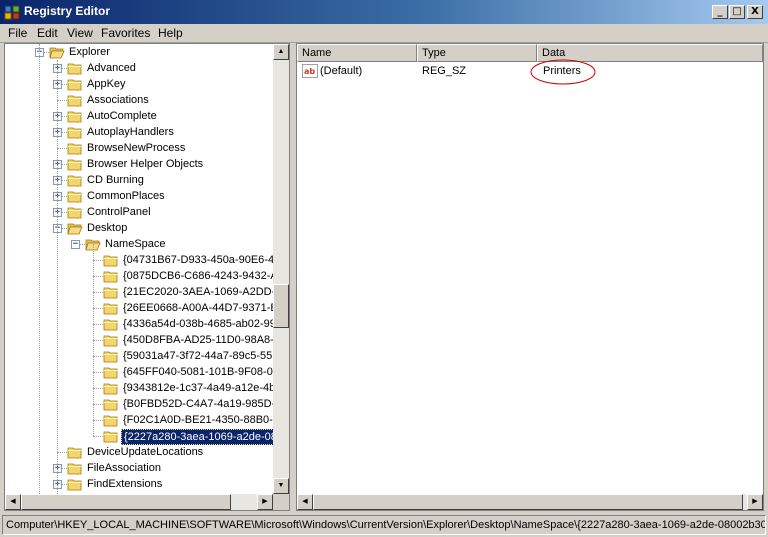 This screenshot has width=768, height=537. Describe the element at coordinates (199, 292) in the screenshot. I see `tree-item-label: {21EC2020-3AEA-1069-A2DD-0` at that location.